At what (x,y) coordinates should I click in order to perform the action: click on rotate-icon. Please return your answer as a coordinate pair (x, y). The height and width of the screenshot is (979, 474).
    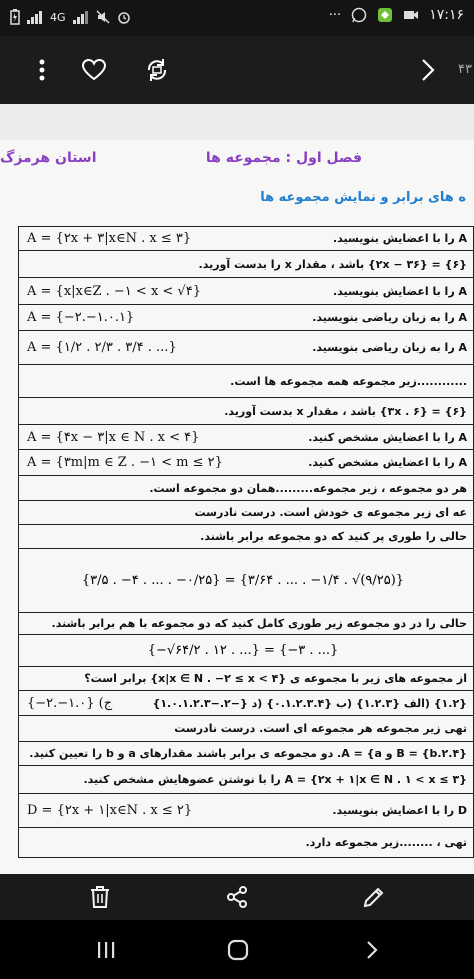
    Looking at the image, I should click on (157, 70).